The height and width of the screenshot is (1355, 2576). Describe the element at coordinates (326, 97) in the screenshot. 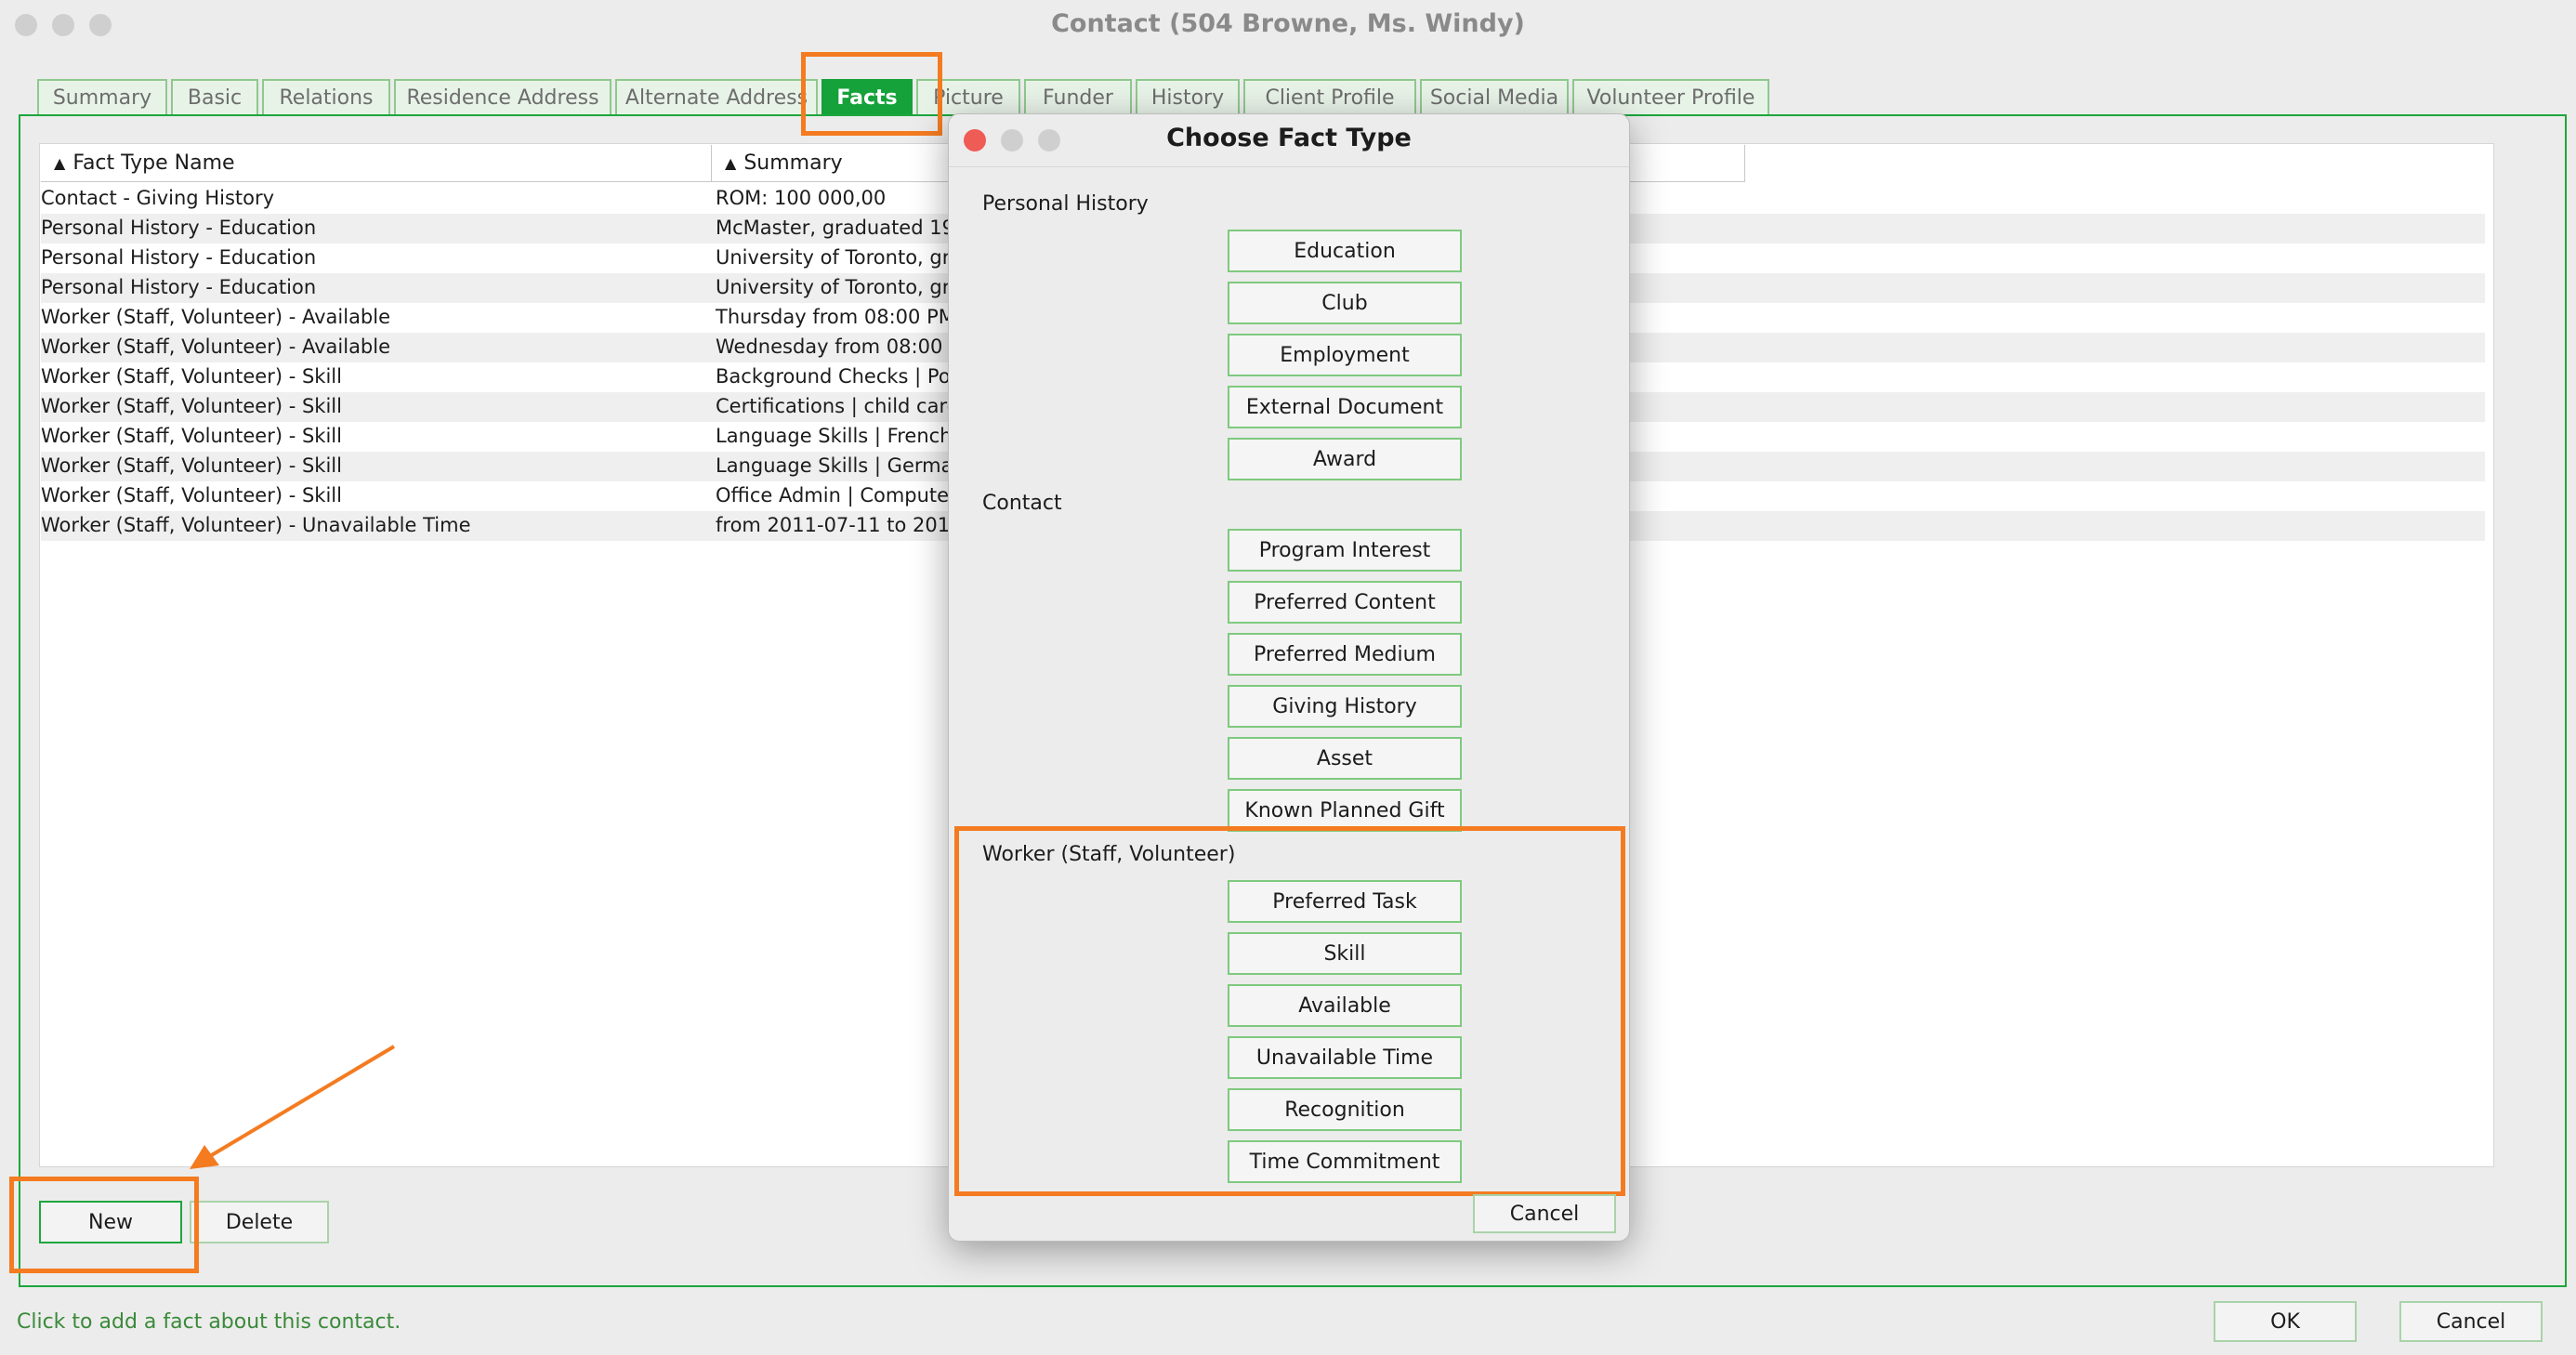

I see `tab-relations: Relations` at that location.